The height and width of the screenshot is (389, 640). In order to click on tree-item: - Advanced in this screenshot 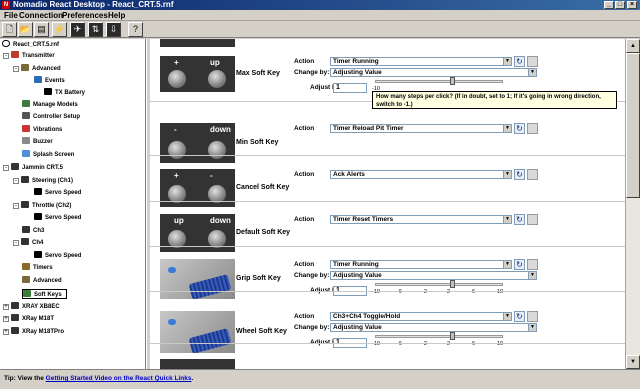, I will do `click(37, 69)`.